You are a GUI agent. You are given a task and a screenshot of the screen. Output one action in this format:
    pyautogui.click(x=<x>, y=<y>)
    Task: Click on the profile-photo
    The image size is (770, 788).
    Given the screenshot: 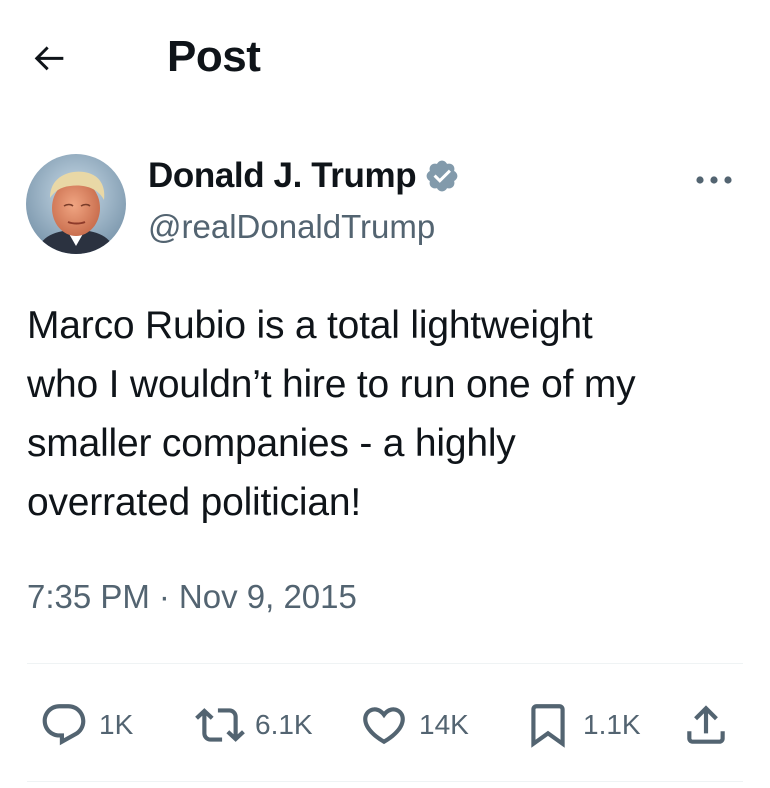 What is the action you would take?
    pyautogui.click(x=76, y=204)
    